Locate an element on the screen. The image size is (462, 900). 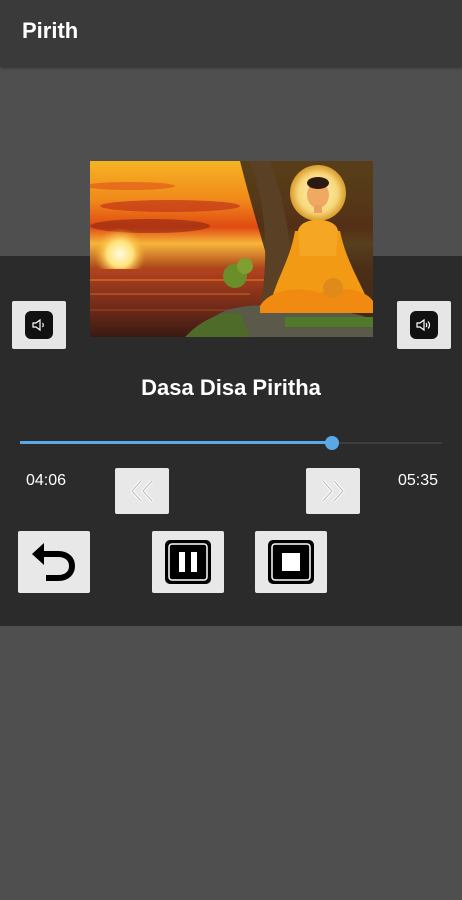
pause-icon is located at coordinates (188, 562).